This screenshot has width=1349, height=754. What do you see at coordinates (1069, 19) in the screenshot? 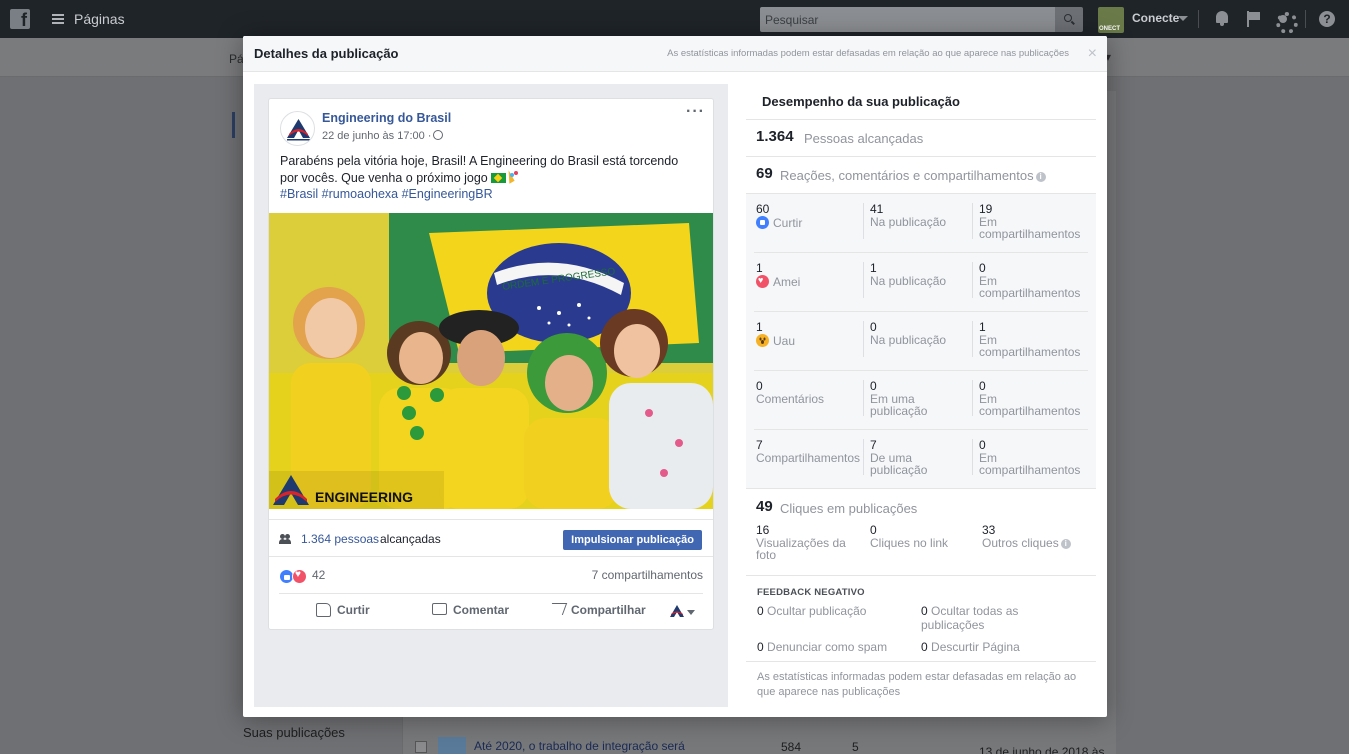
I see `search-button` at bounding box center [1069, 19].